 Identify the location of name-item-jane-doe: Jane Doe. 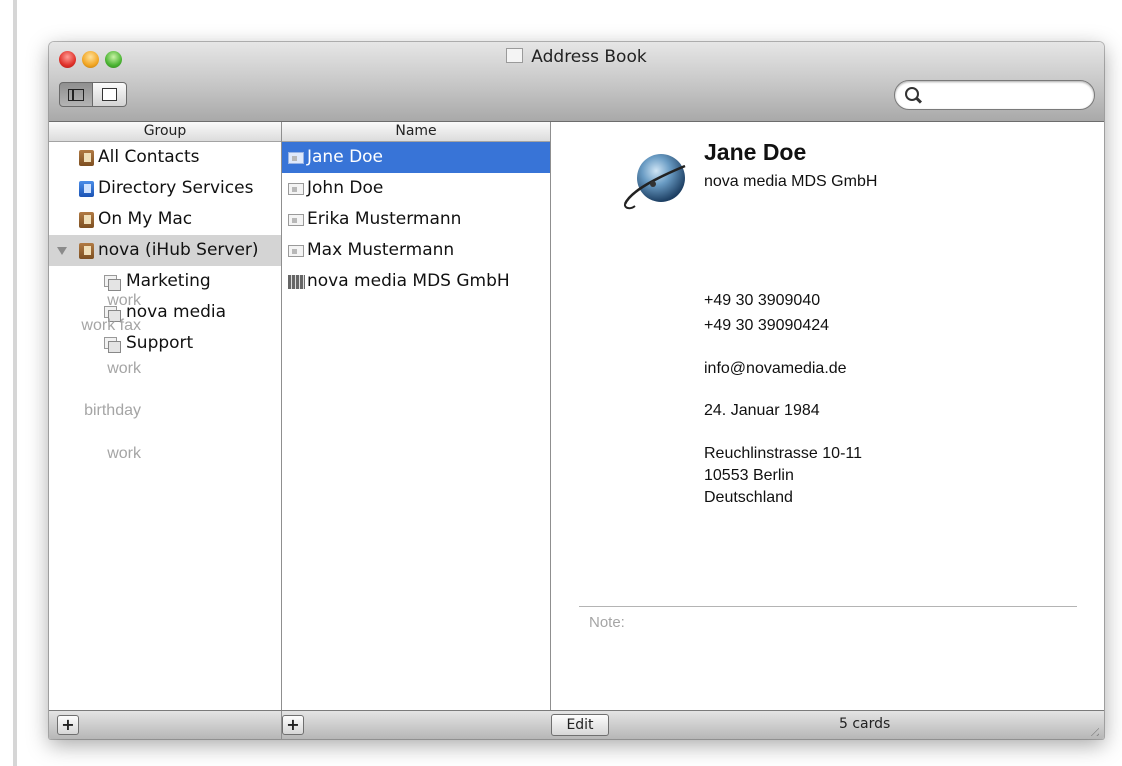
(416, 157).